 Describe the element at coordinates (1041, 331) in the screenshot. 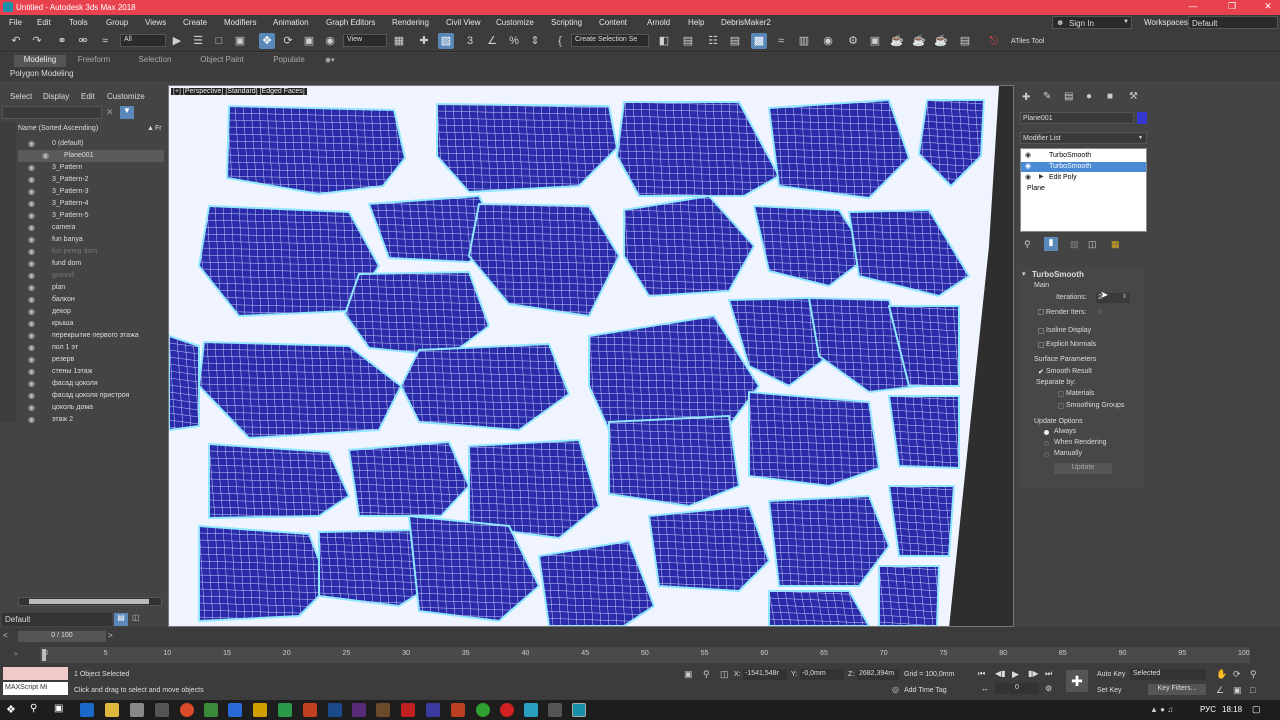

I see `isoline-checkbox` at that location.